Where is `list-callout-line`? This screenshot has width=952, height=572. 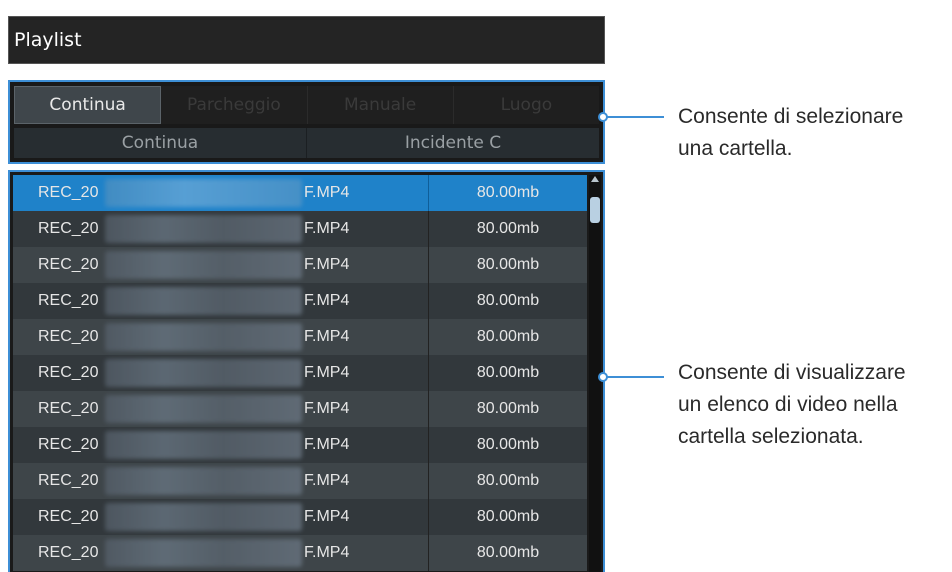 list-callout-line is located at coordinates (634, 377).